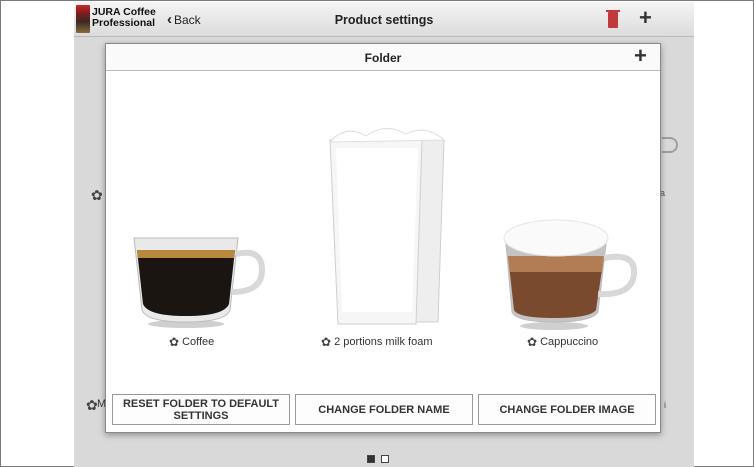  Describe the element at coordinates (378, 459) in the screenshot. I see `page-indicator` at that location.